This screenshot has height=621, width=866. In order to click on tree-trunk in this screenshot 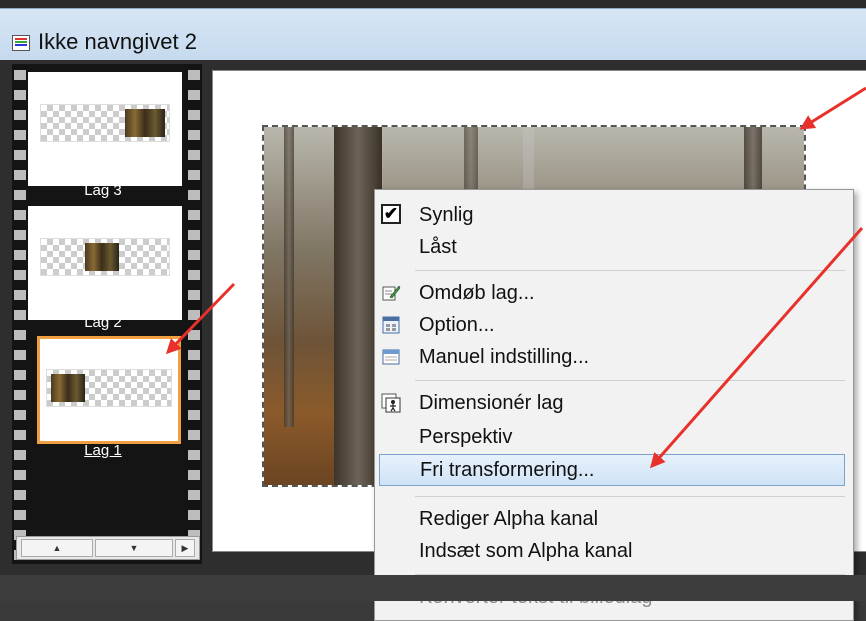, I will do `click(289, 277)`.